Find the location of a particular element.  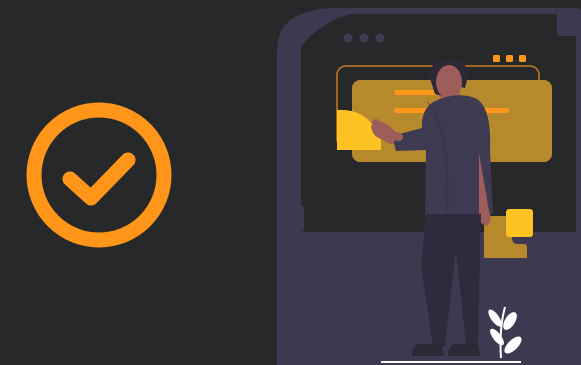

floating-cards is located at coordinates (508, 233).